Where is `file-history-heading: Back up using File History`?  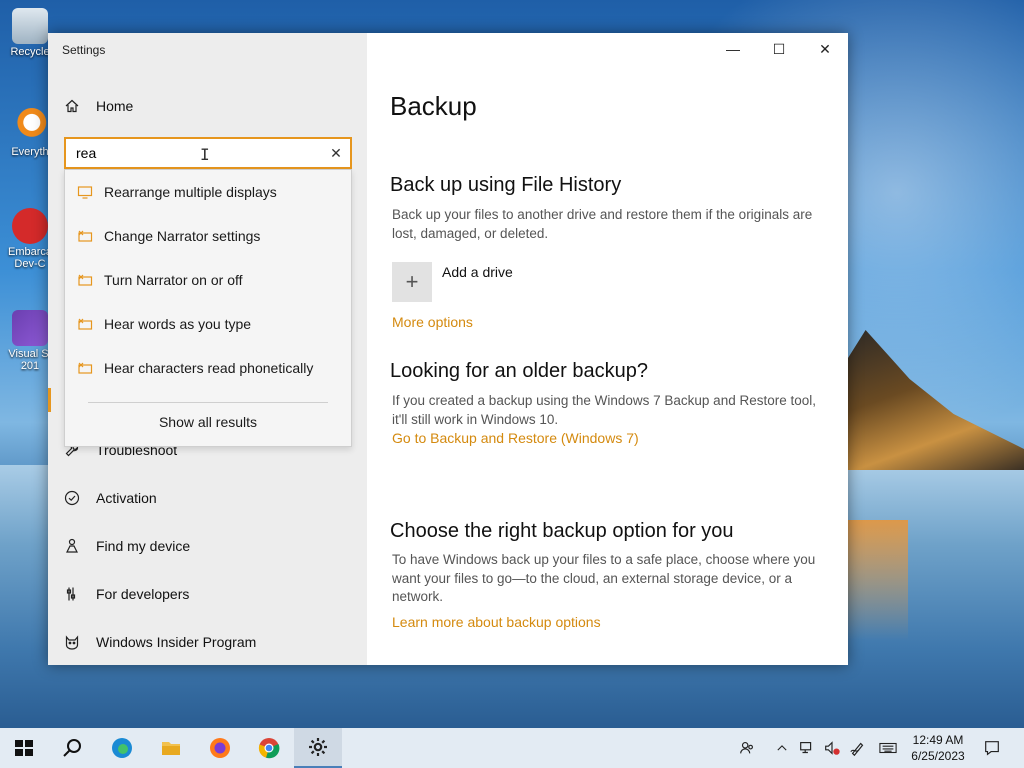 file-history-heading: Back up using File History is located at coordinates (506, 185).